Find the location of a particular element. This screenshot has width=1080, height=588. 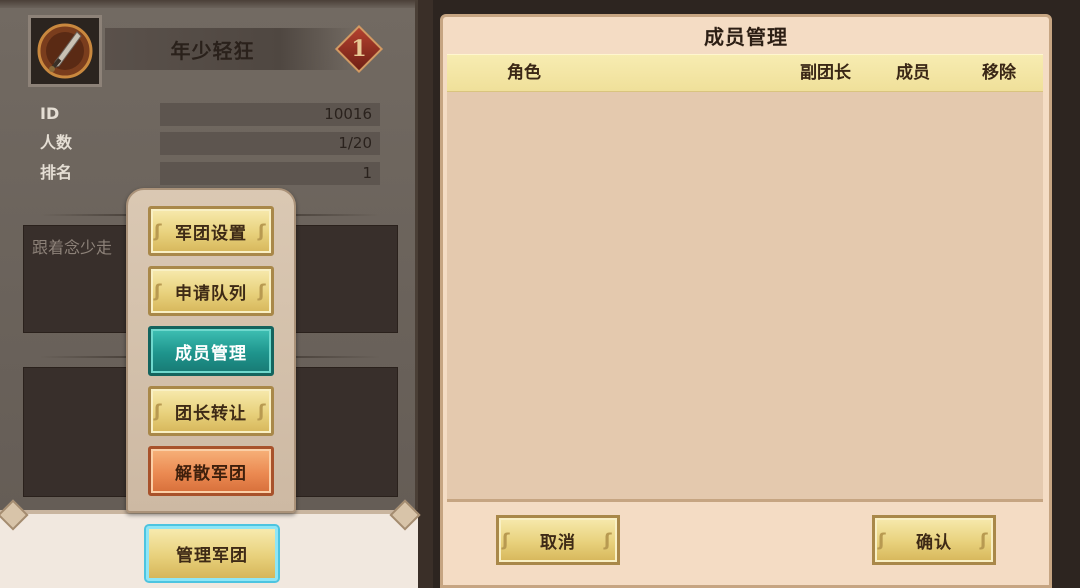

cancel-button: ʃ 取消 ʃ is located at coordinates (558, 540).